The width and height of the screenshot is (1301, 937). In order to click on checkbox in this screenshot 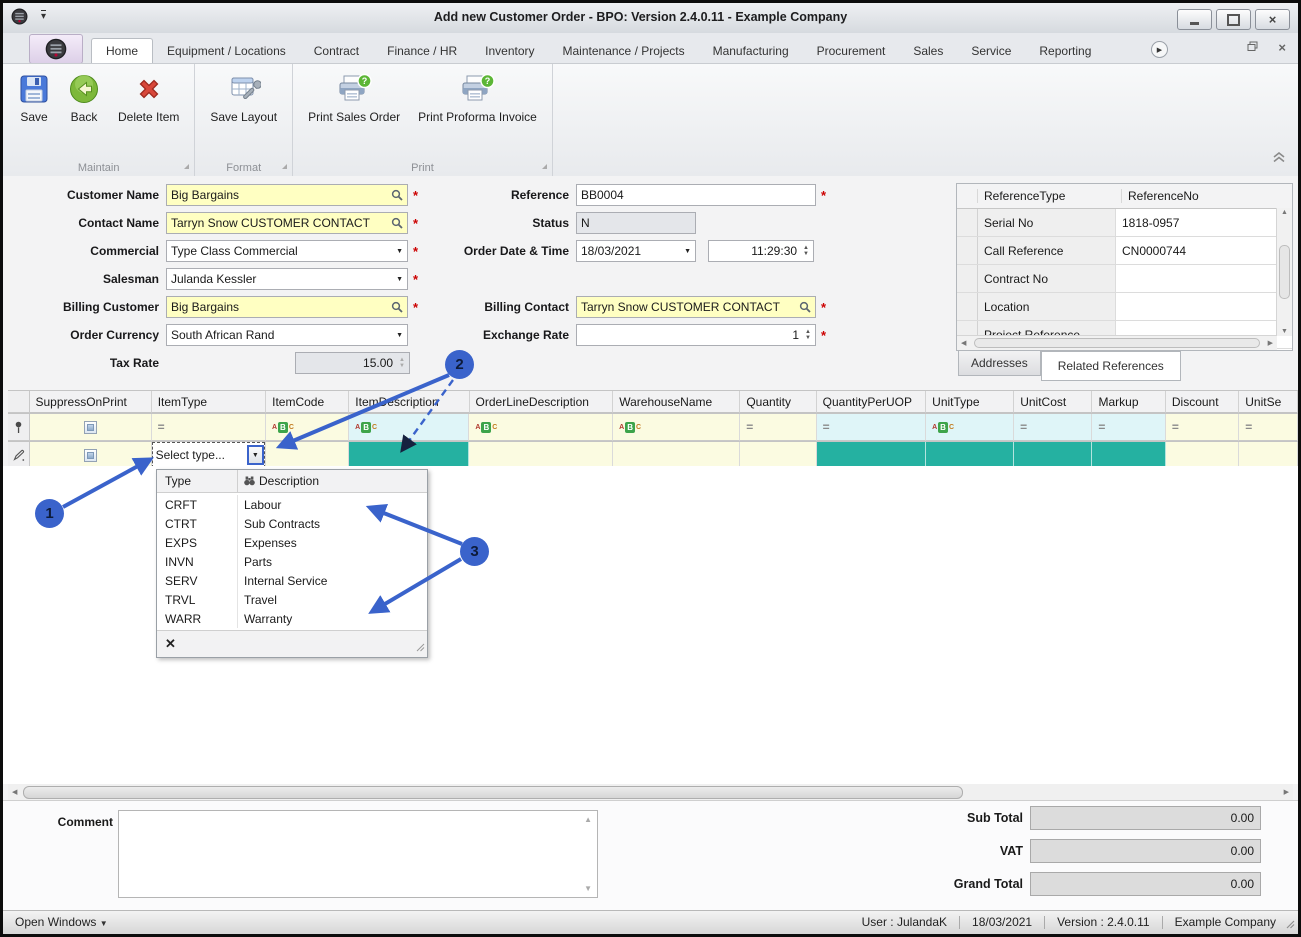, I will do `click(90, 427)`.